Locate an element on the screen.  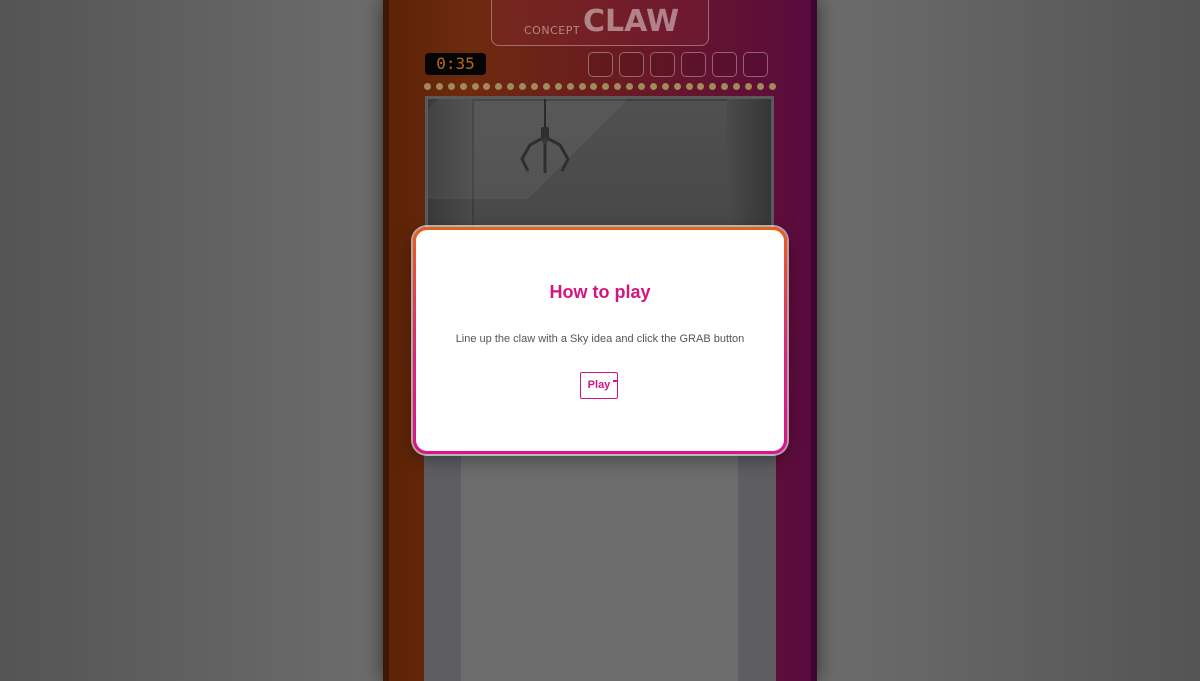
machine-edge-right is located at coordinates (814, 340).